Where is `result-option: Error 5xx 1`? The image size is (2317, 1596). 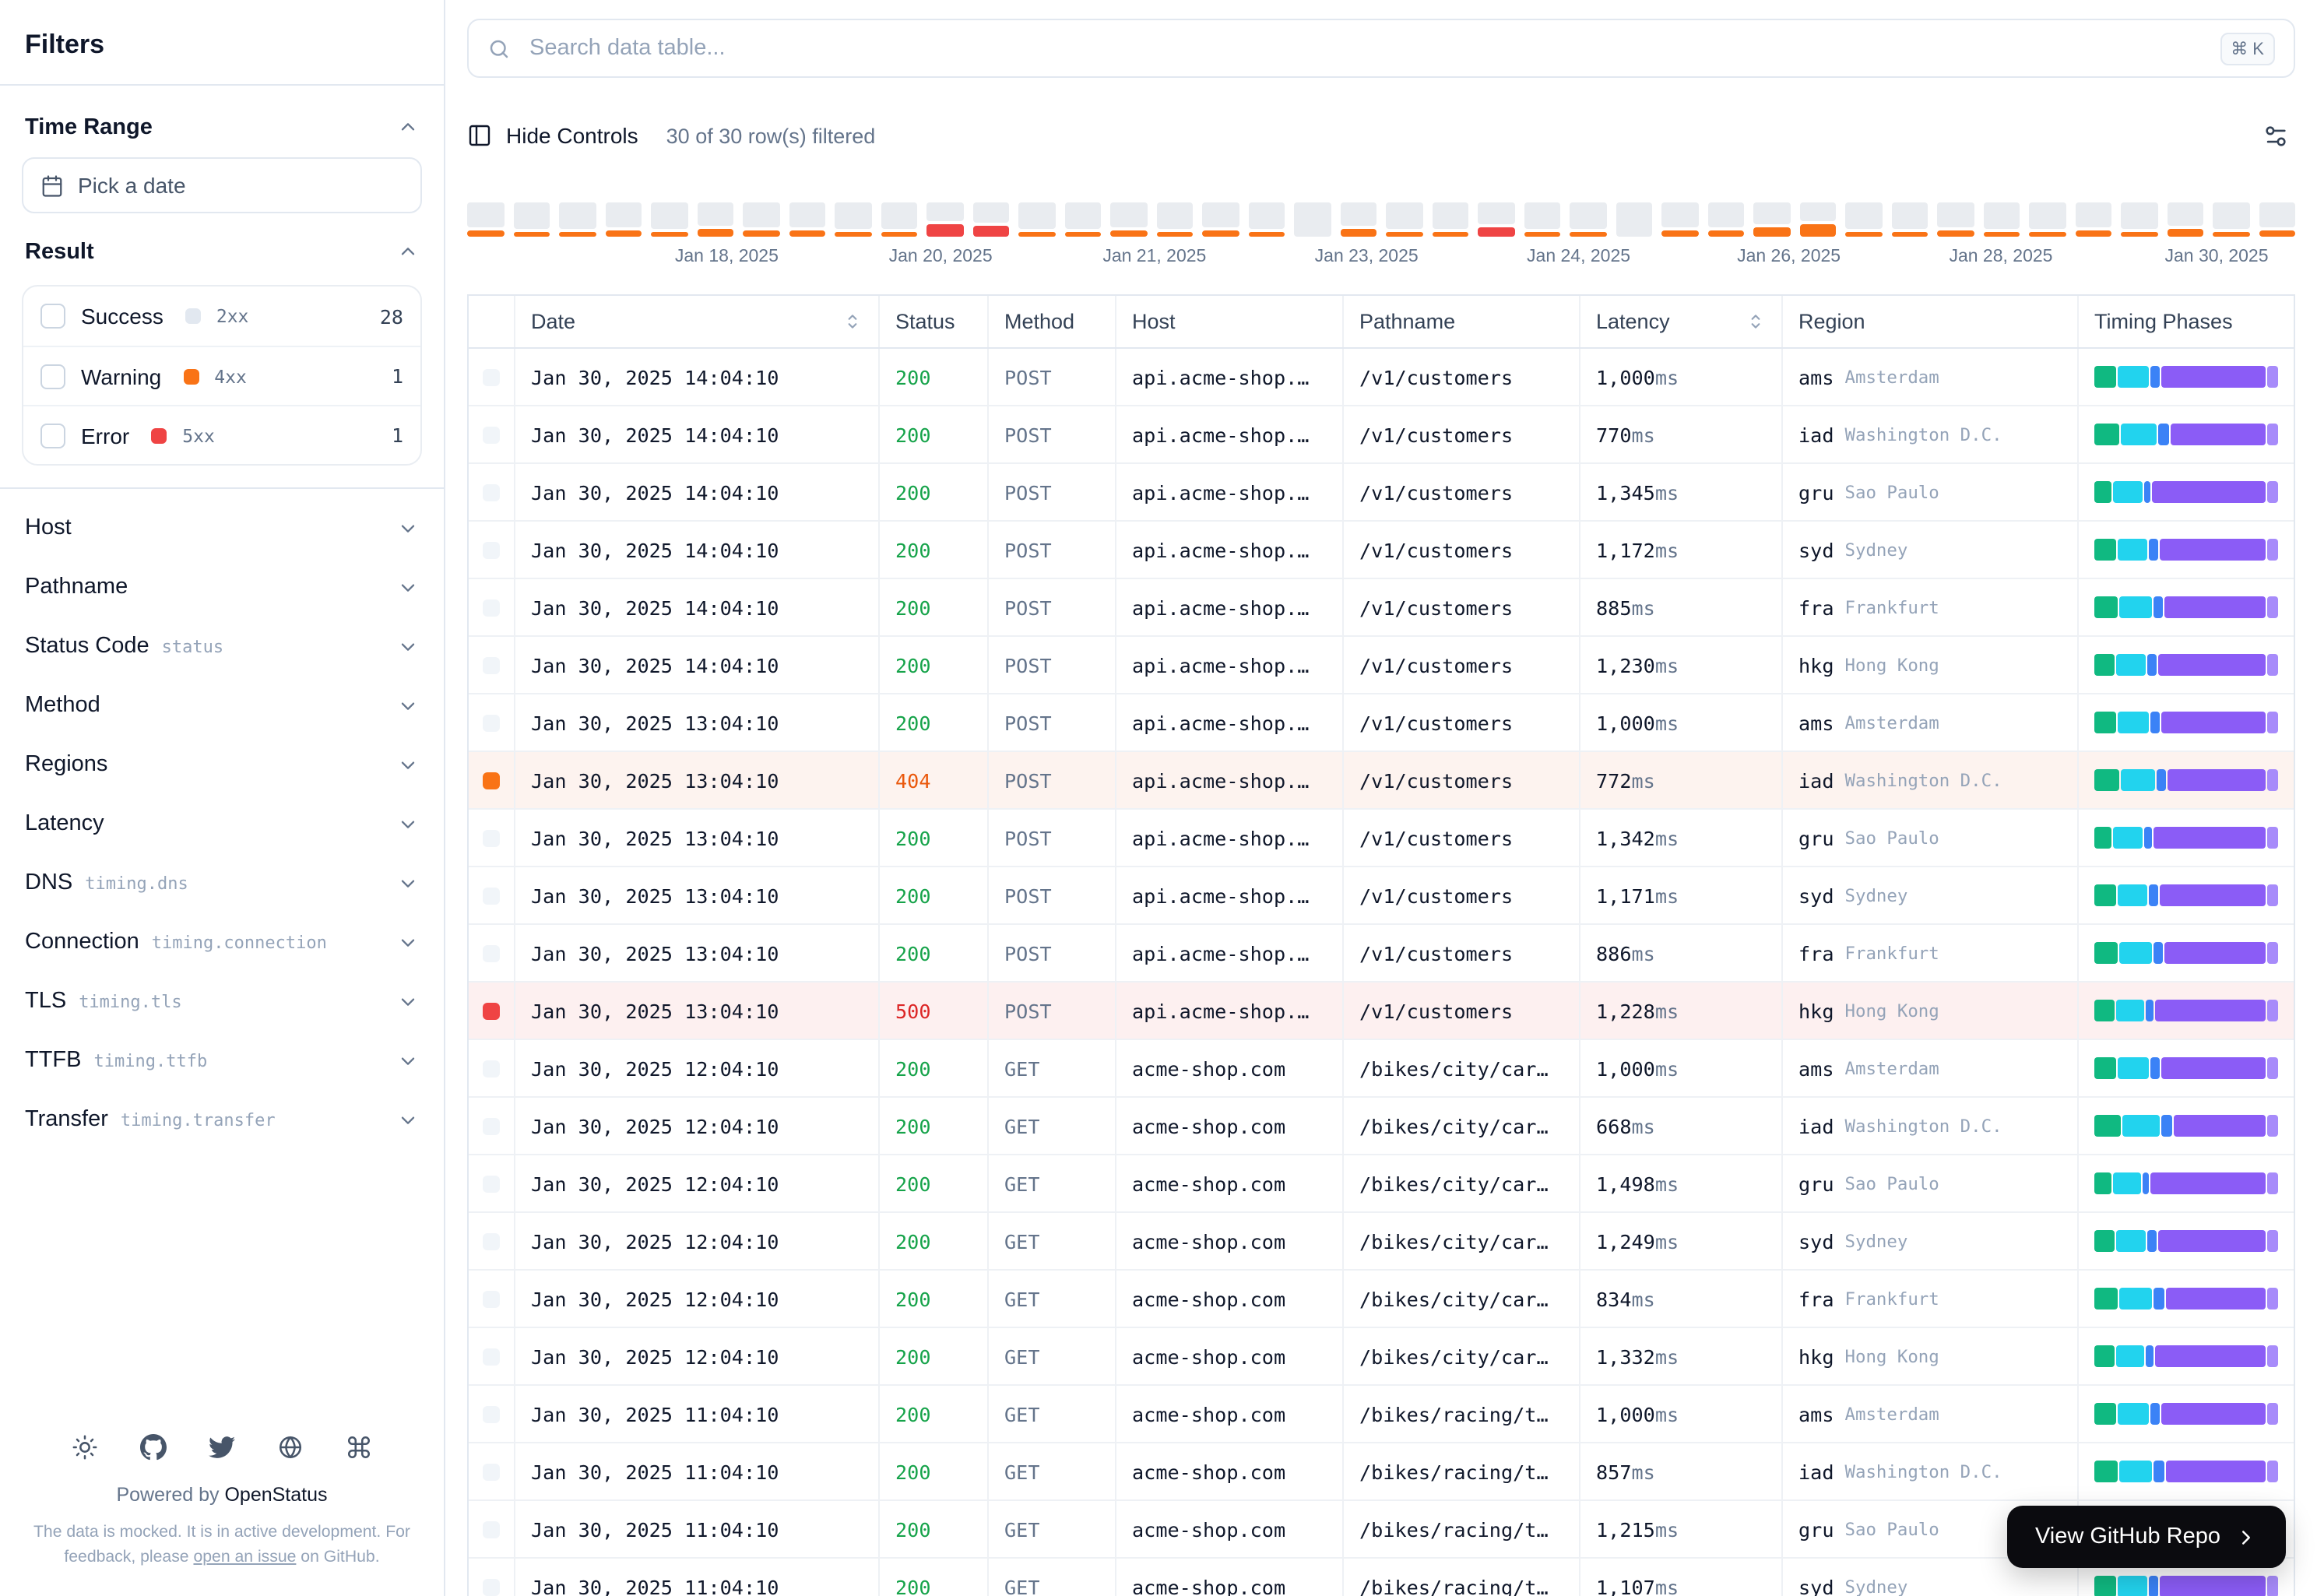 result-option: Error 5xx 1 is located at coordinates (221, 434).